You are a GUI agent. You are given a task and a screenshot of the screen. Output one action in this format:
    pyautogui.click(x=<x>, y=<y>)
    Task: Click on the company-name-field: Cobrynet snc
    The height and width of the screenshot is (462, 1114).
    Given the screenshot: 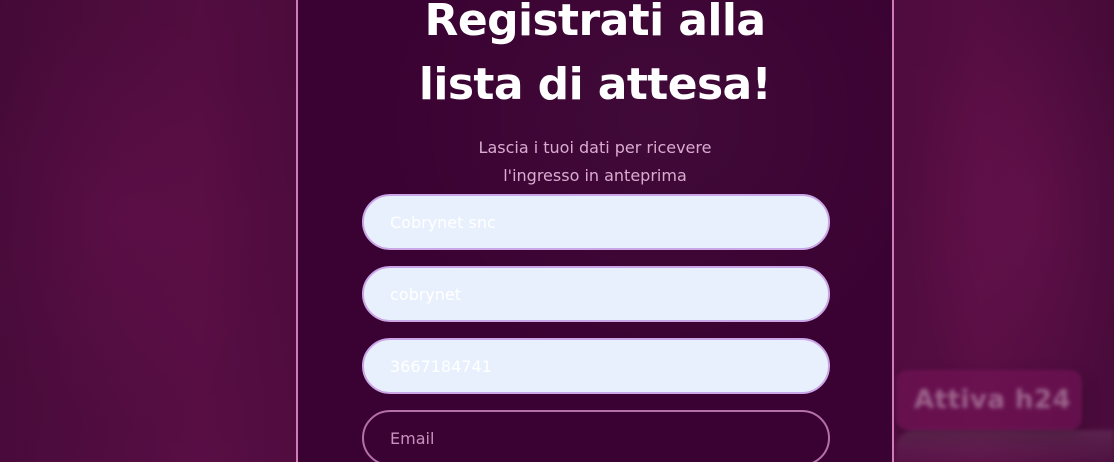 What is the action you would take?
    pyautogui.click(x=596, y=222)
    